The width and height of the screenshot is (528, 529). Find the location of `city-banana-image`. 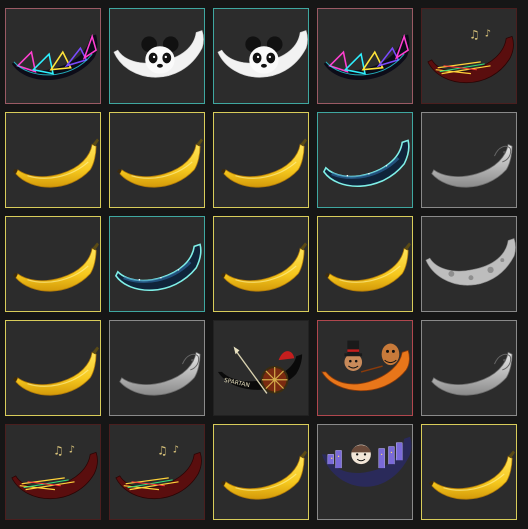

city-banana-image is located at coordinates (365, 472).